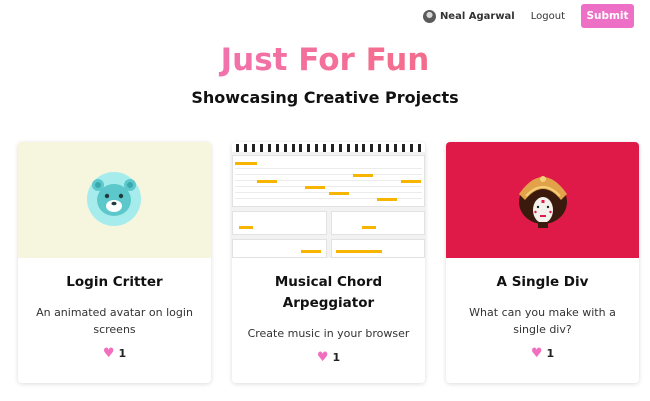  I want to click on piano-keys-graphic, so click(328, 147).